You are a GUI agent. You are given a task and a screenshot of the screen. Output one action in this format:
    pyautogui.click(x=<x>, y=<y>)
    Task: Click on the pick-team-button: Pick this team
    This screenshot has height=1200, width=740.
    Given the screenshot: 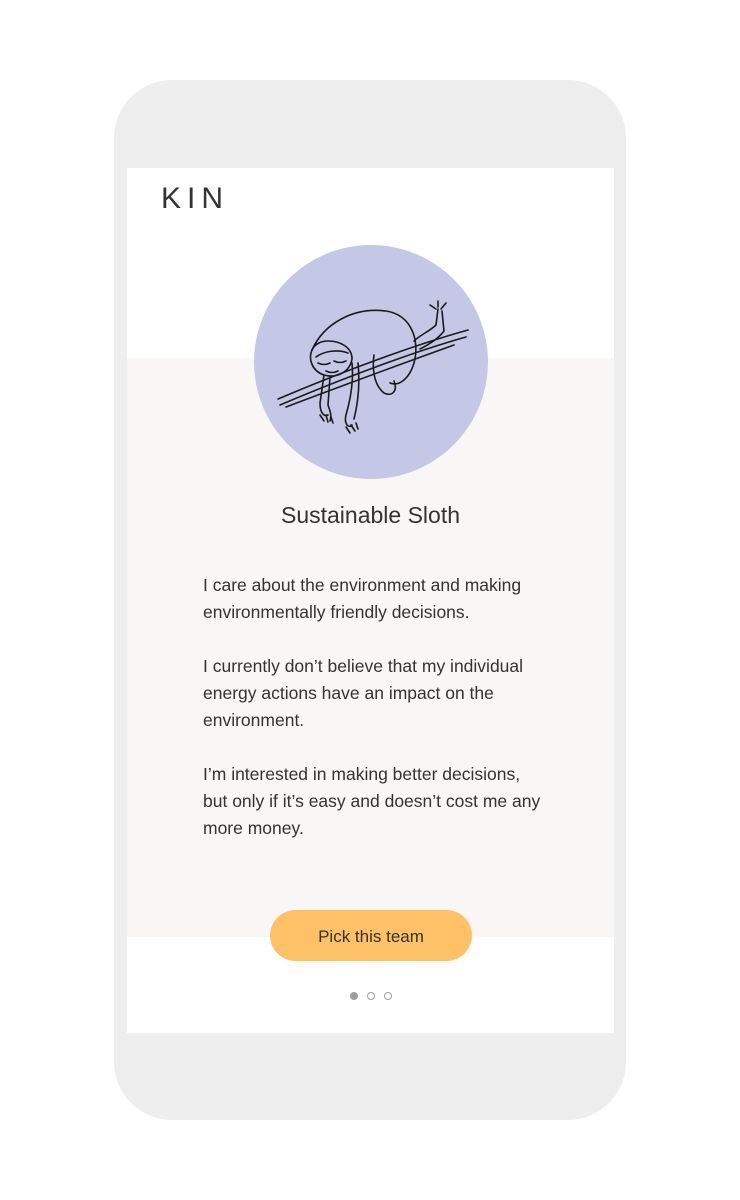 What is the action you would take?
    pyautogui.click(x=371, y=935)
    